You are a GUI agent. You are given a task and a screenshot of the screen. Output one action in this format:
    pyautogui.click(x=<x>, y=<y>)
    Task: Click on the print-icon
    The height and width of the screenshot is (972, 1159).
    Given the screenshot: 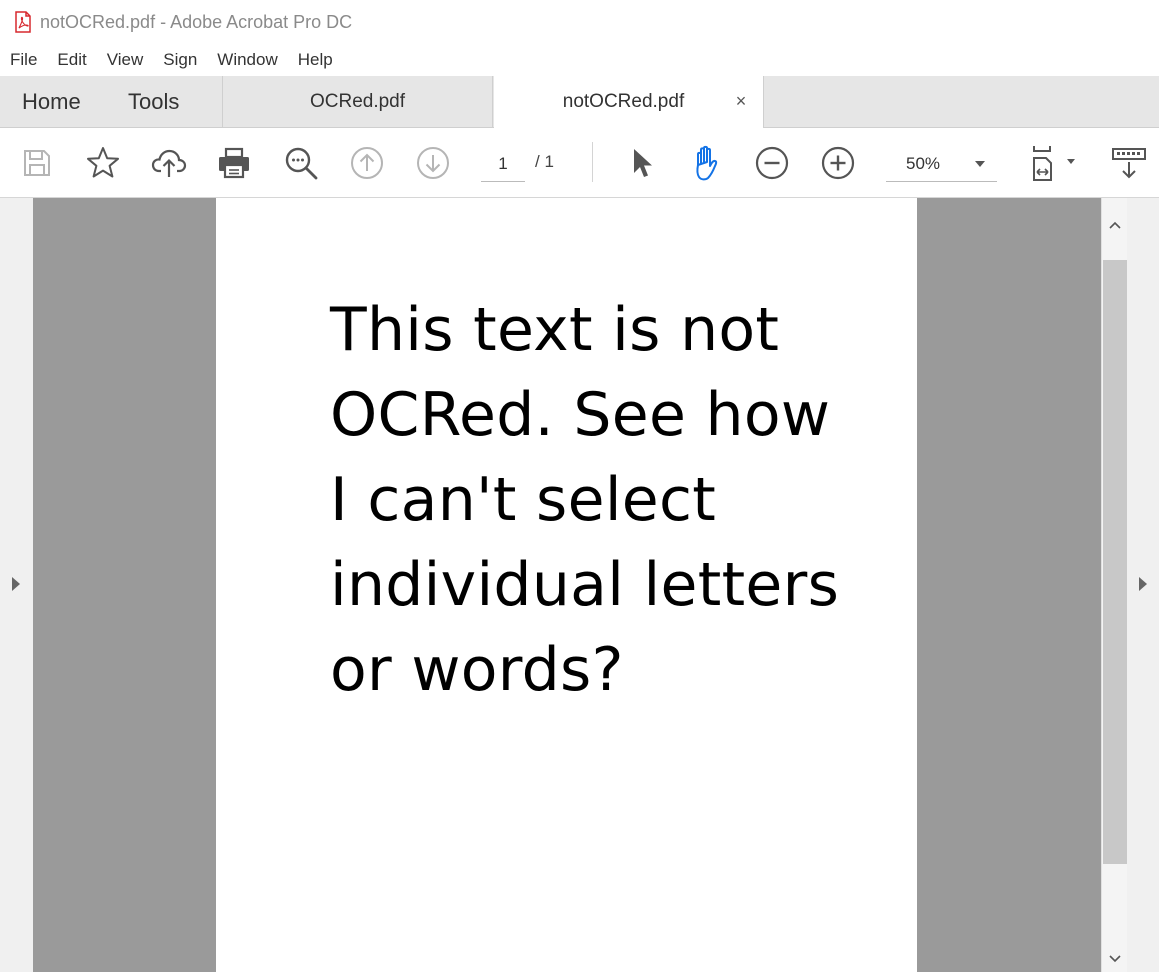 What is the action you would take?
    pyautogui.click(x=234, y=163)
    